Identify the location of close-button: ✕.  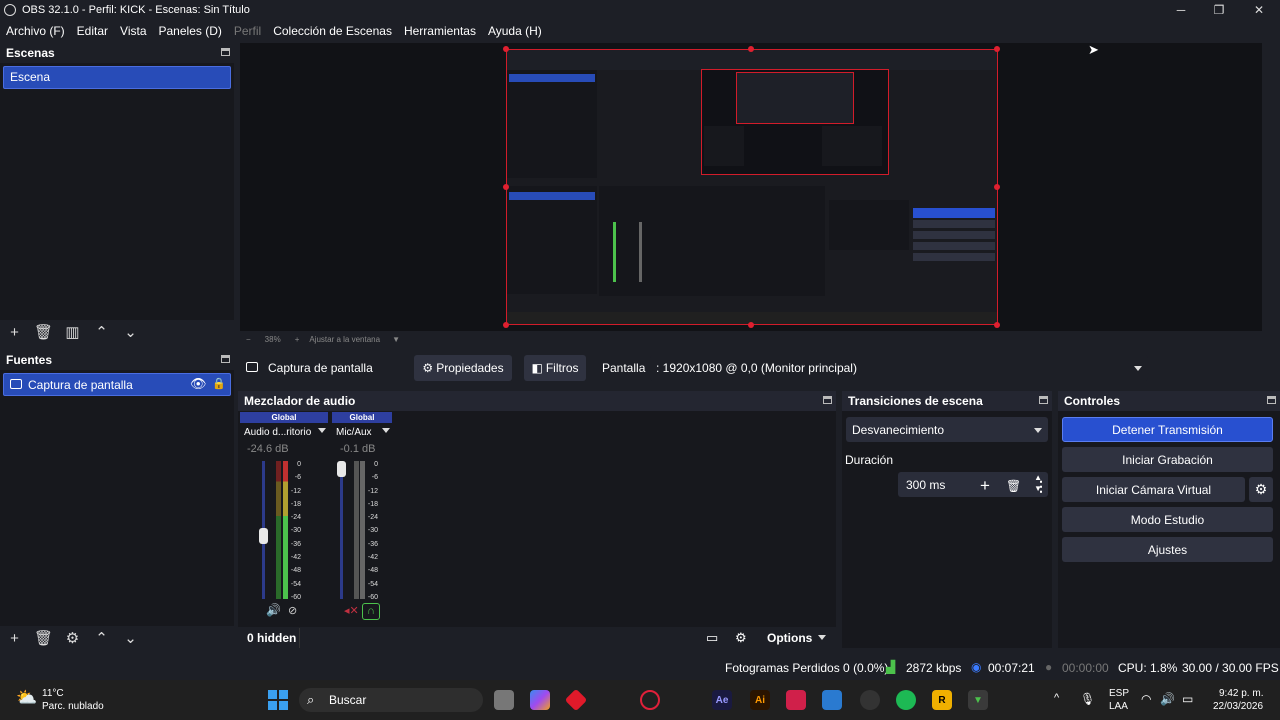
(1259, 10).